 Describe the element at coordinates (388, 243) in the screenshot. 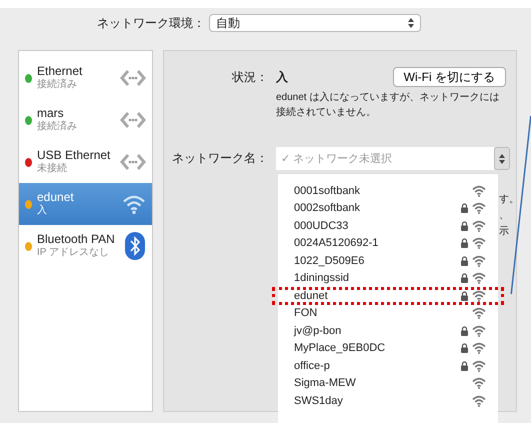

I see `network-item: 0024A5120692-1` at that location.